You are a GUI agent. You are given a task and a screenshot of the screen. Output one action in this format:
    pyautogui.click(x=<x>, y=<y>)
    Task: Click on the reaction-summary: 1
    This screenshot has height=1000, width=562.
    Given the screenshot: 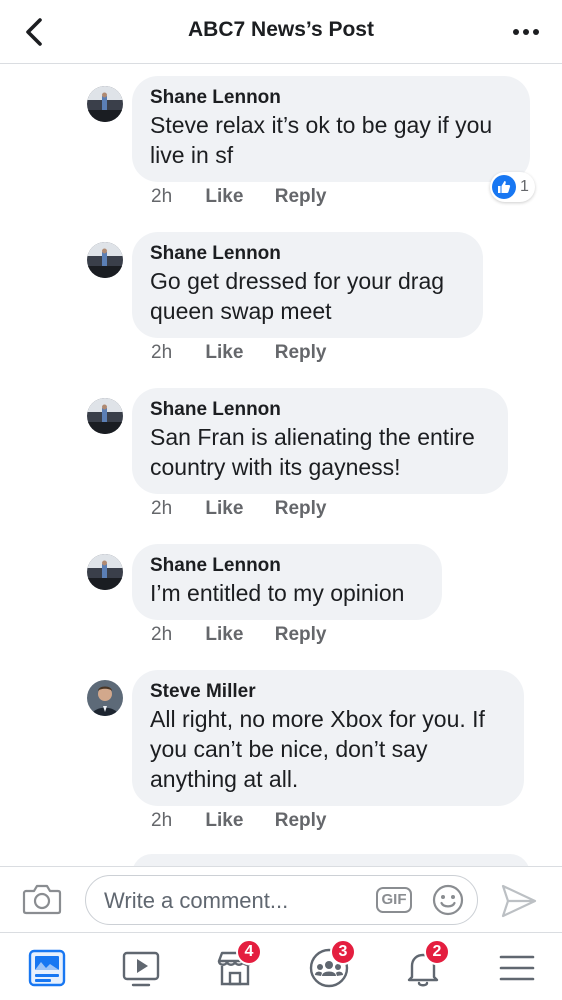 What is the action you would take?
    pyautogui.click(x=512, y=187)
    